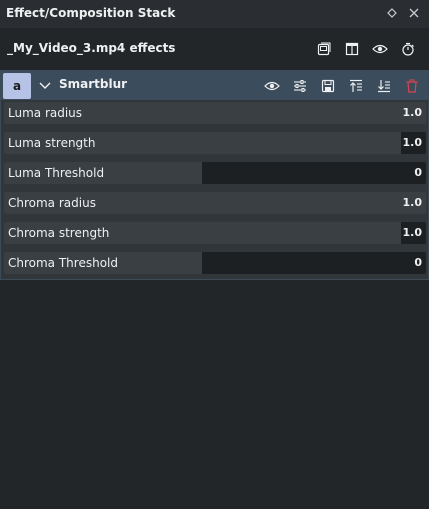 The width and height of the screenshot is (429, 509). What do you see at coordinates (215, 263) in the screenshot?
I see `param-slider-chroma-threshold: Chroma Threshold 0` at bounding box center [215, 263].